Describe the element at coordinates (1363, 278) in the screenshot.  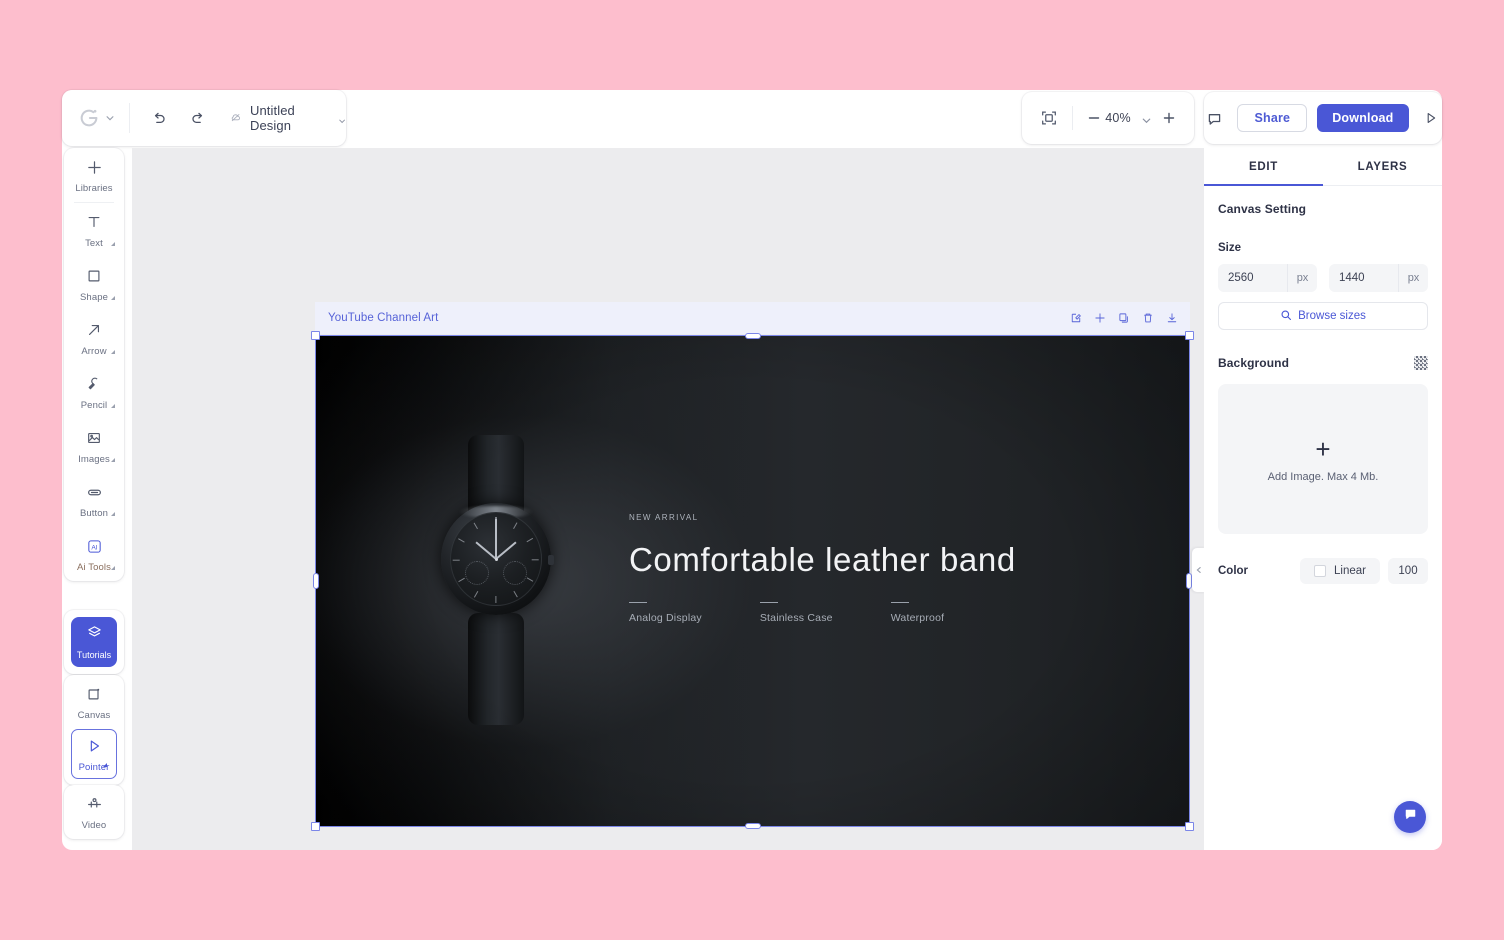
I see `canvas-height-input` at that location.